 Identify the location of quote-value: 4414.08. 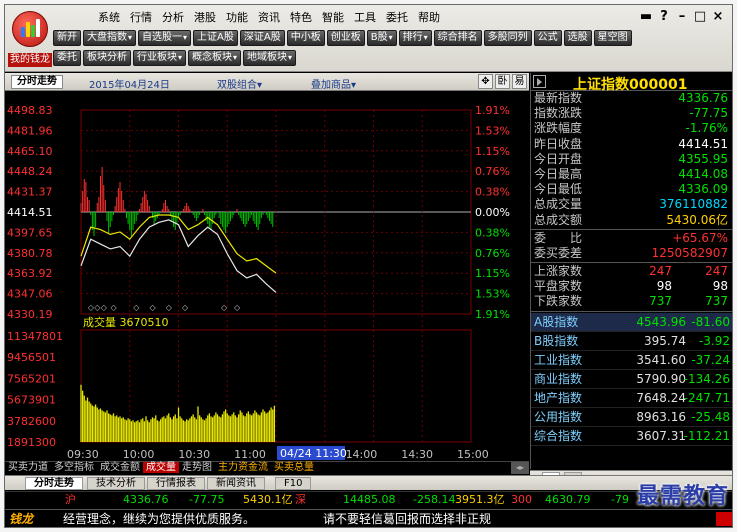
(703, 173).